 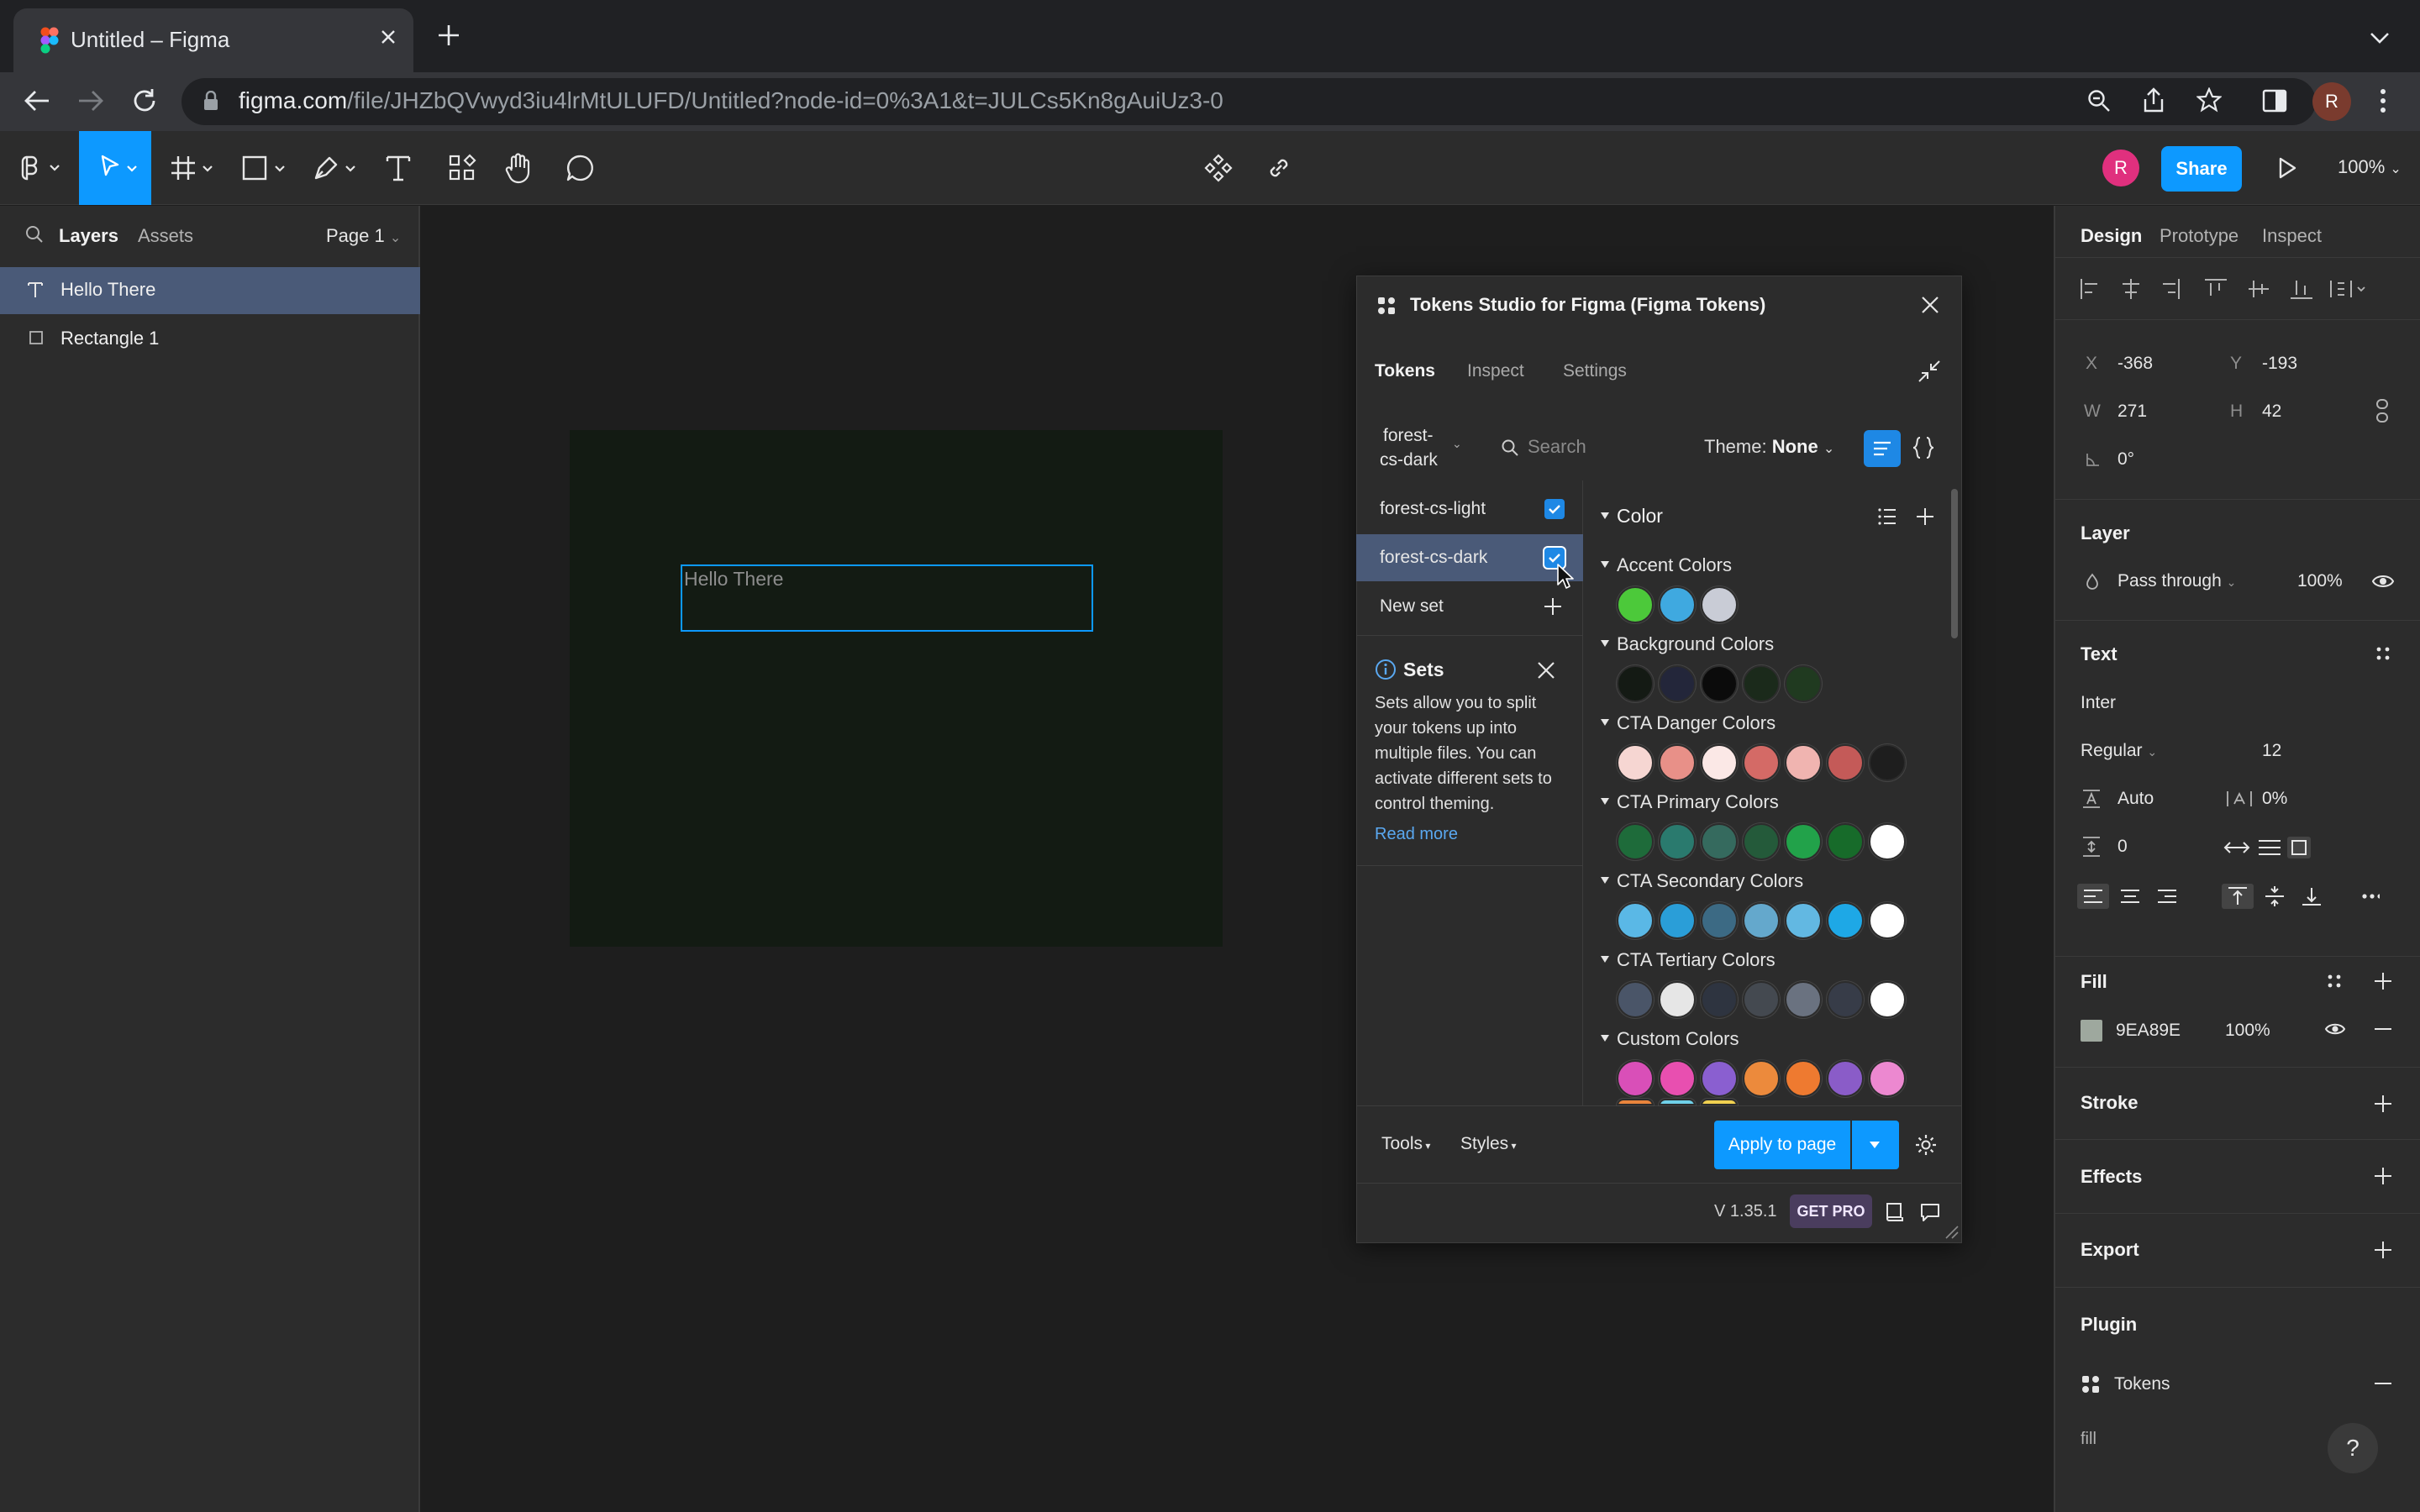 I want to click on back-arrow-icon, so click(x=37, y=101).